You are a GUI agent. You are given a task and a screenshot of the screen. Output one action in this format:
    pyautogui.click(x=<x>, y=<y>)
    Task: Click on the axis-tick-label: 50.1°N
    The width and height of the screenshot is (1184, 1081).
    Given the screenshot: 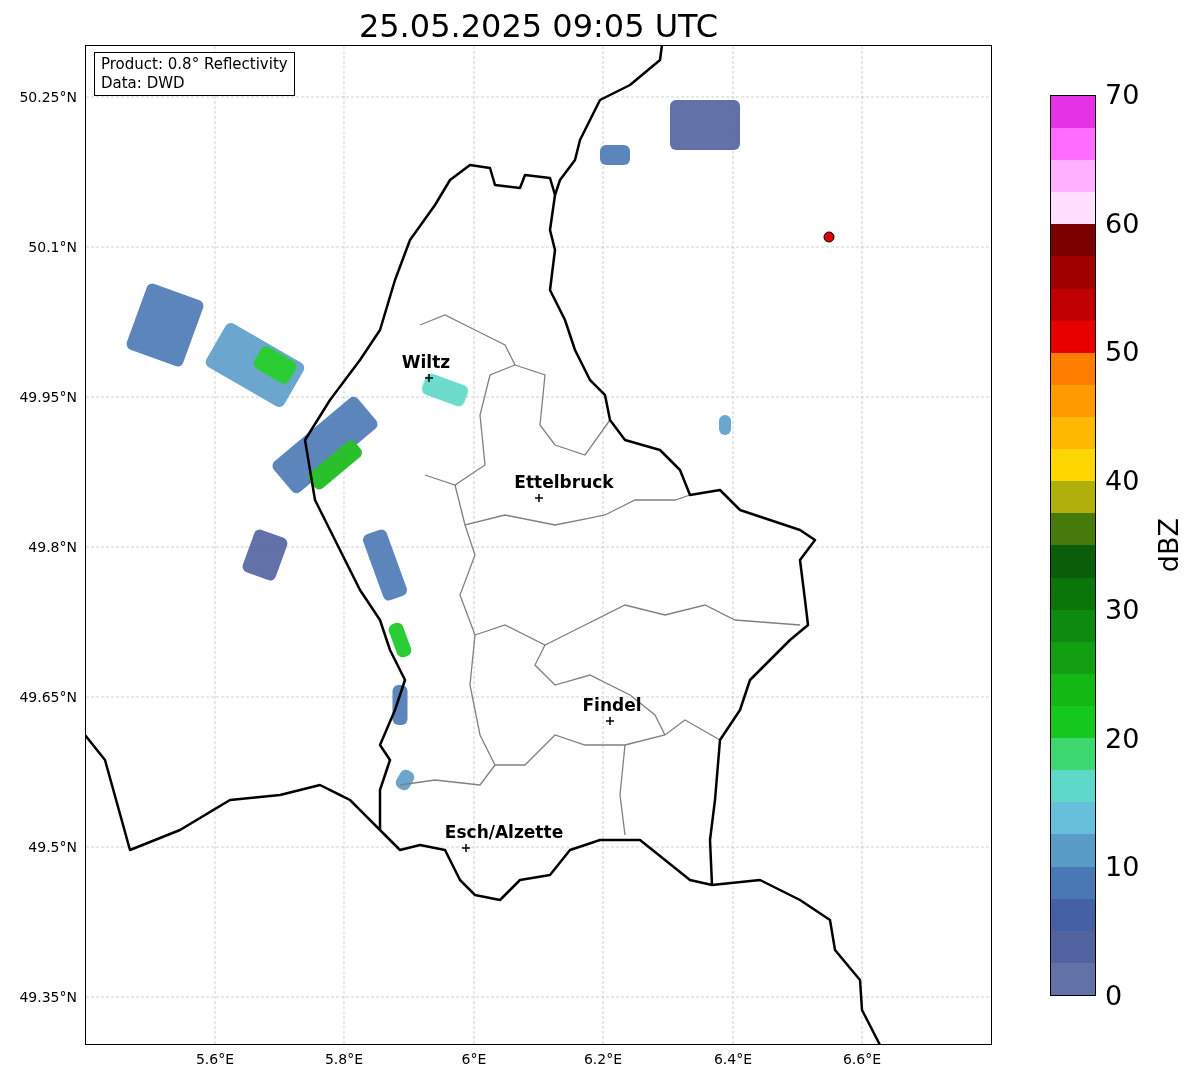 What is the action you would take?
    pyautogui.click(x=52, y=247)
    